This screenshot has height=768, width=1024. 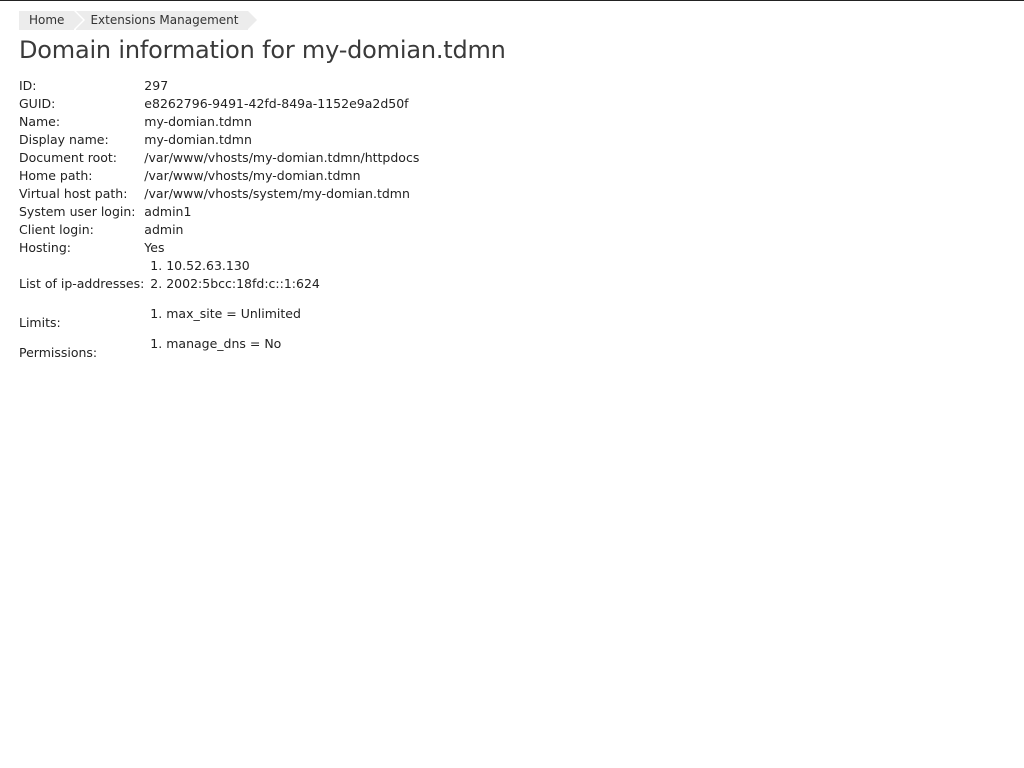 What do you see at coordinates (277, 193) in the screenshot?
I see `field-value: /var/www/vhosts/system/my-domian.tdmn` at bounding box center [277, 193].